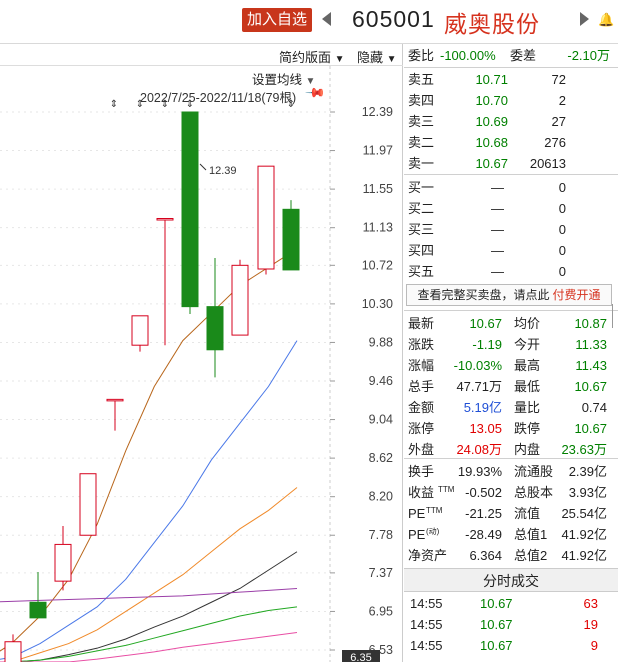  What do you see at coordinates (534, 471) in the screenshot?
I see `fundamental-label: 流通股` at bounding box center [534, 471].